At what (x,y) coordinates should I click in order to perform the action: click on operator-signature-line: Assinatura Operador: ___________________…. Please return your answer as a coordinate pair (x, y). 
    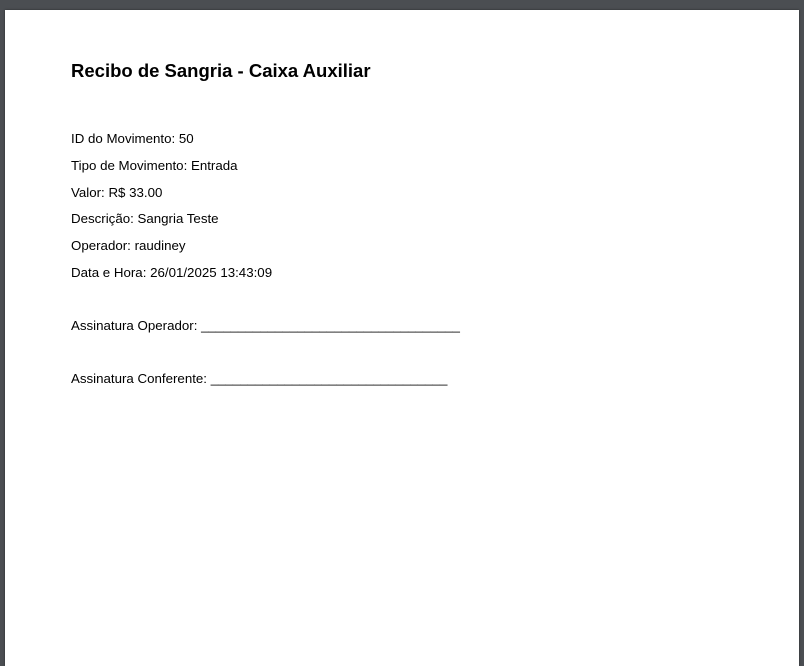
    Looking at the image, I should click on (265, 325).